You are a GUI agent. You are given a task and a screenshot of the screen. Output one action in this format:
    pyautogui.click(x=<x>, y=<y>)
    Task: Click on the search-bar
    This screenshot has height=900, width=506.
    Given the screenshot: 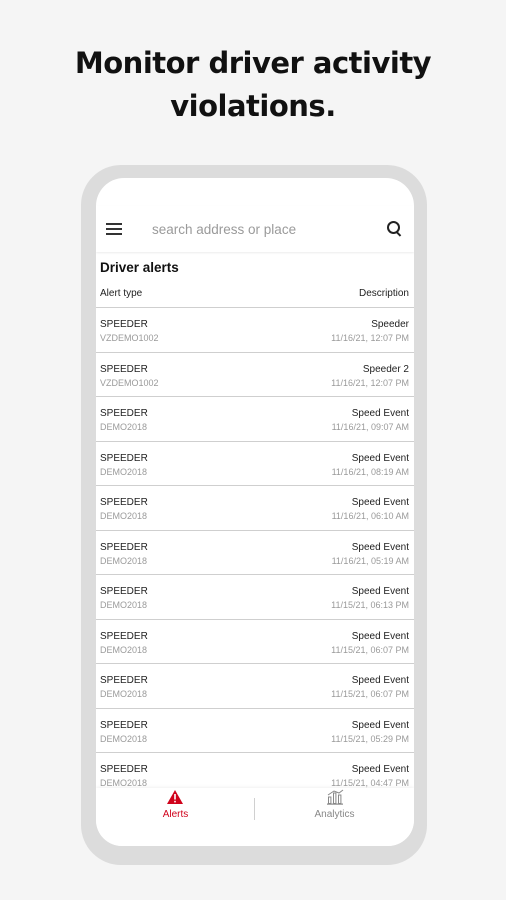 What is the action you would take?
    pyautogui.click(x=255, y=229)
    